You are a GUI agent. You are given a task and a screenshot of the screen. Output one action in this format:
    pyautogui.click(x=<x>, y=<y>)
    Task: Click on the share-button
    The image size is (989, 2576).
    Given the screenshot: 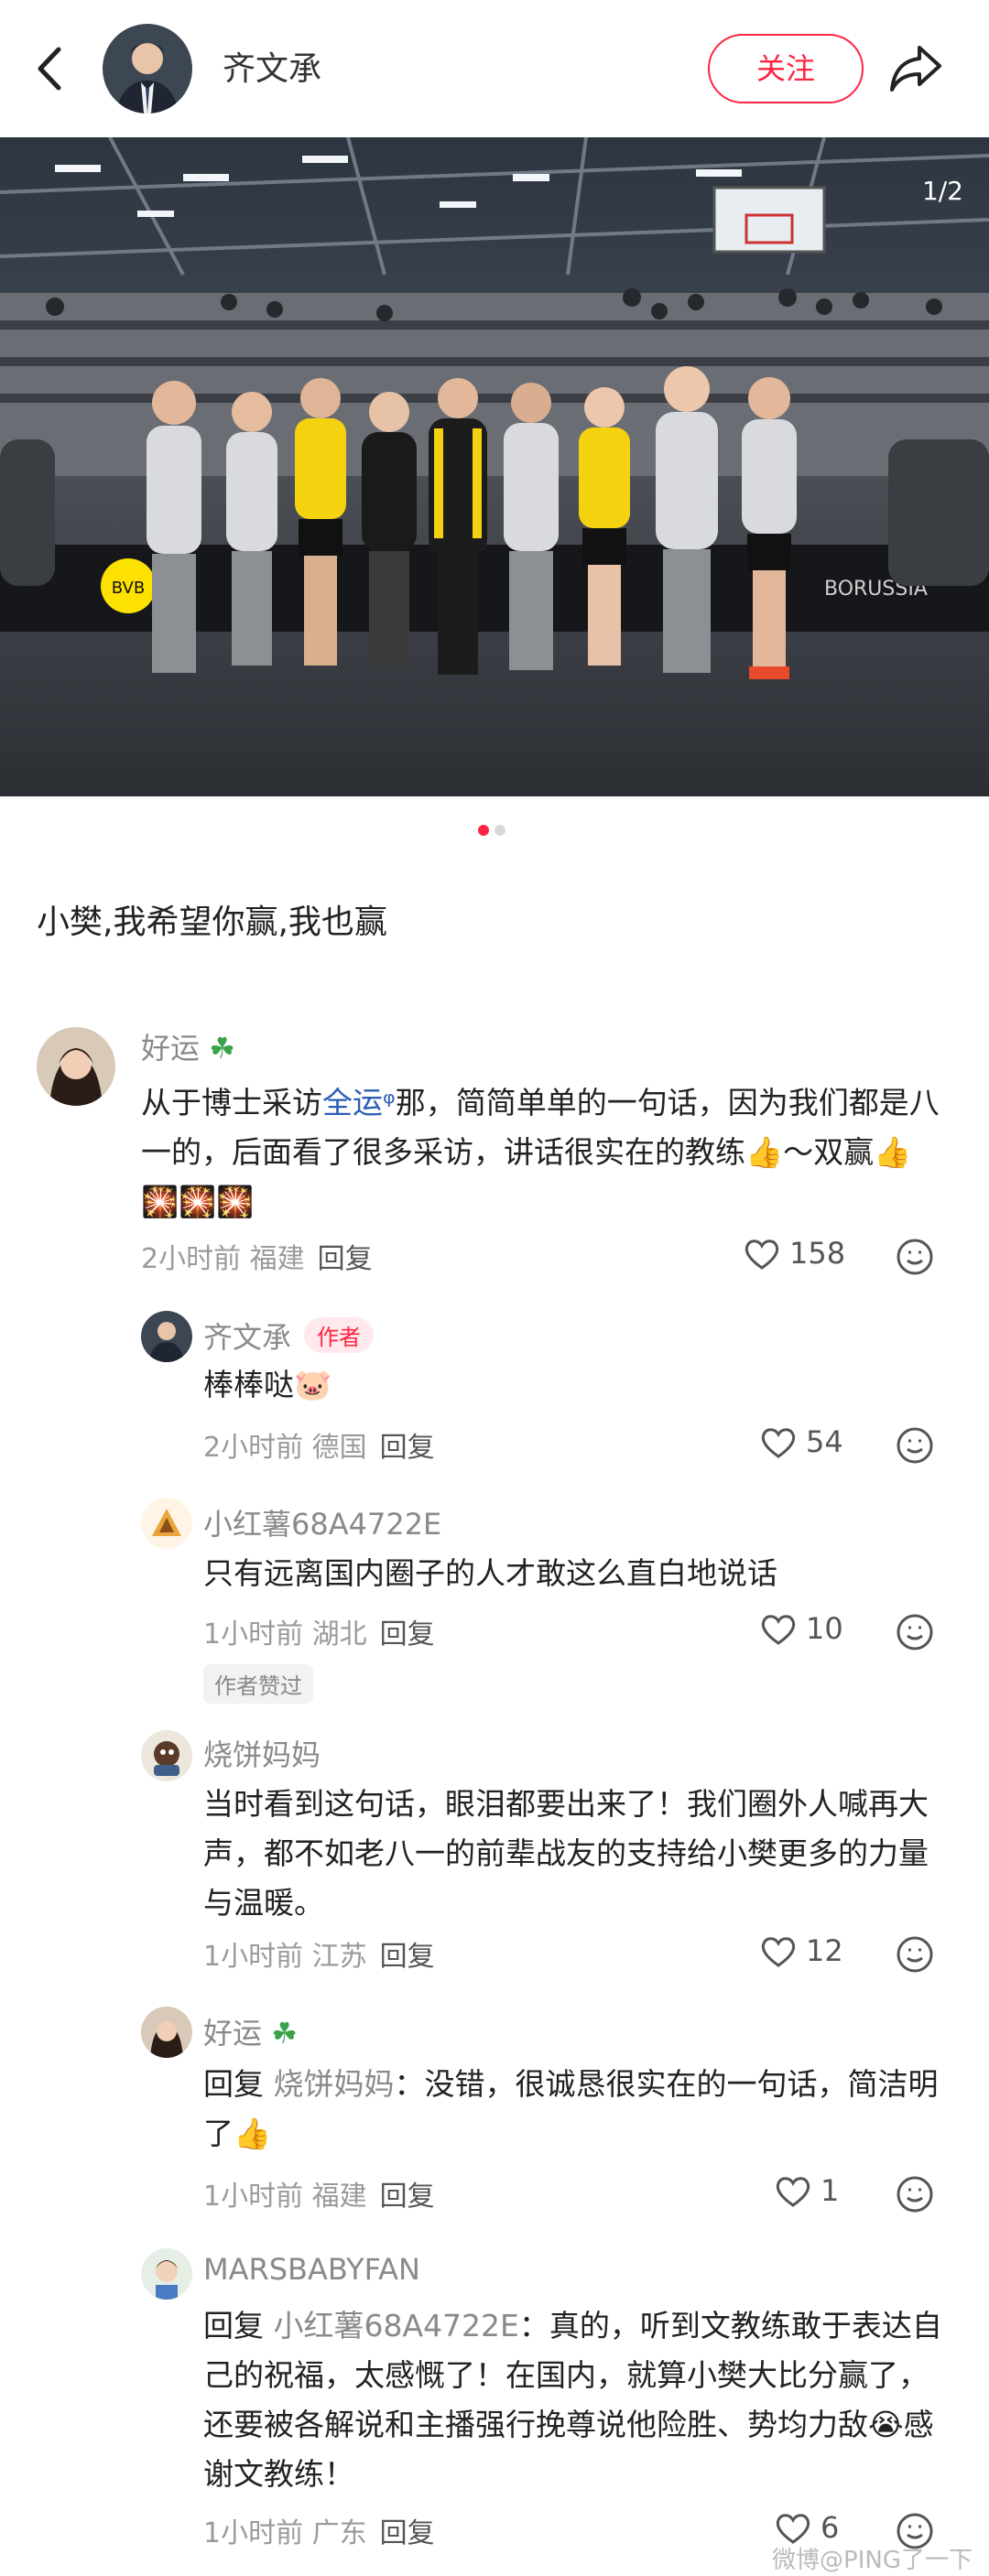 What is the action you would take?
    pyautogui.click(x=915, y=68)
    